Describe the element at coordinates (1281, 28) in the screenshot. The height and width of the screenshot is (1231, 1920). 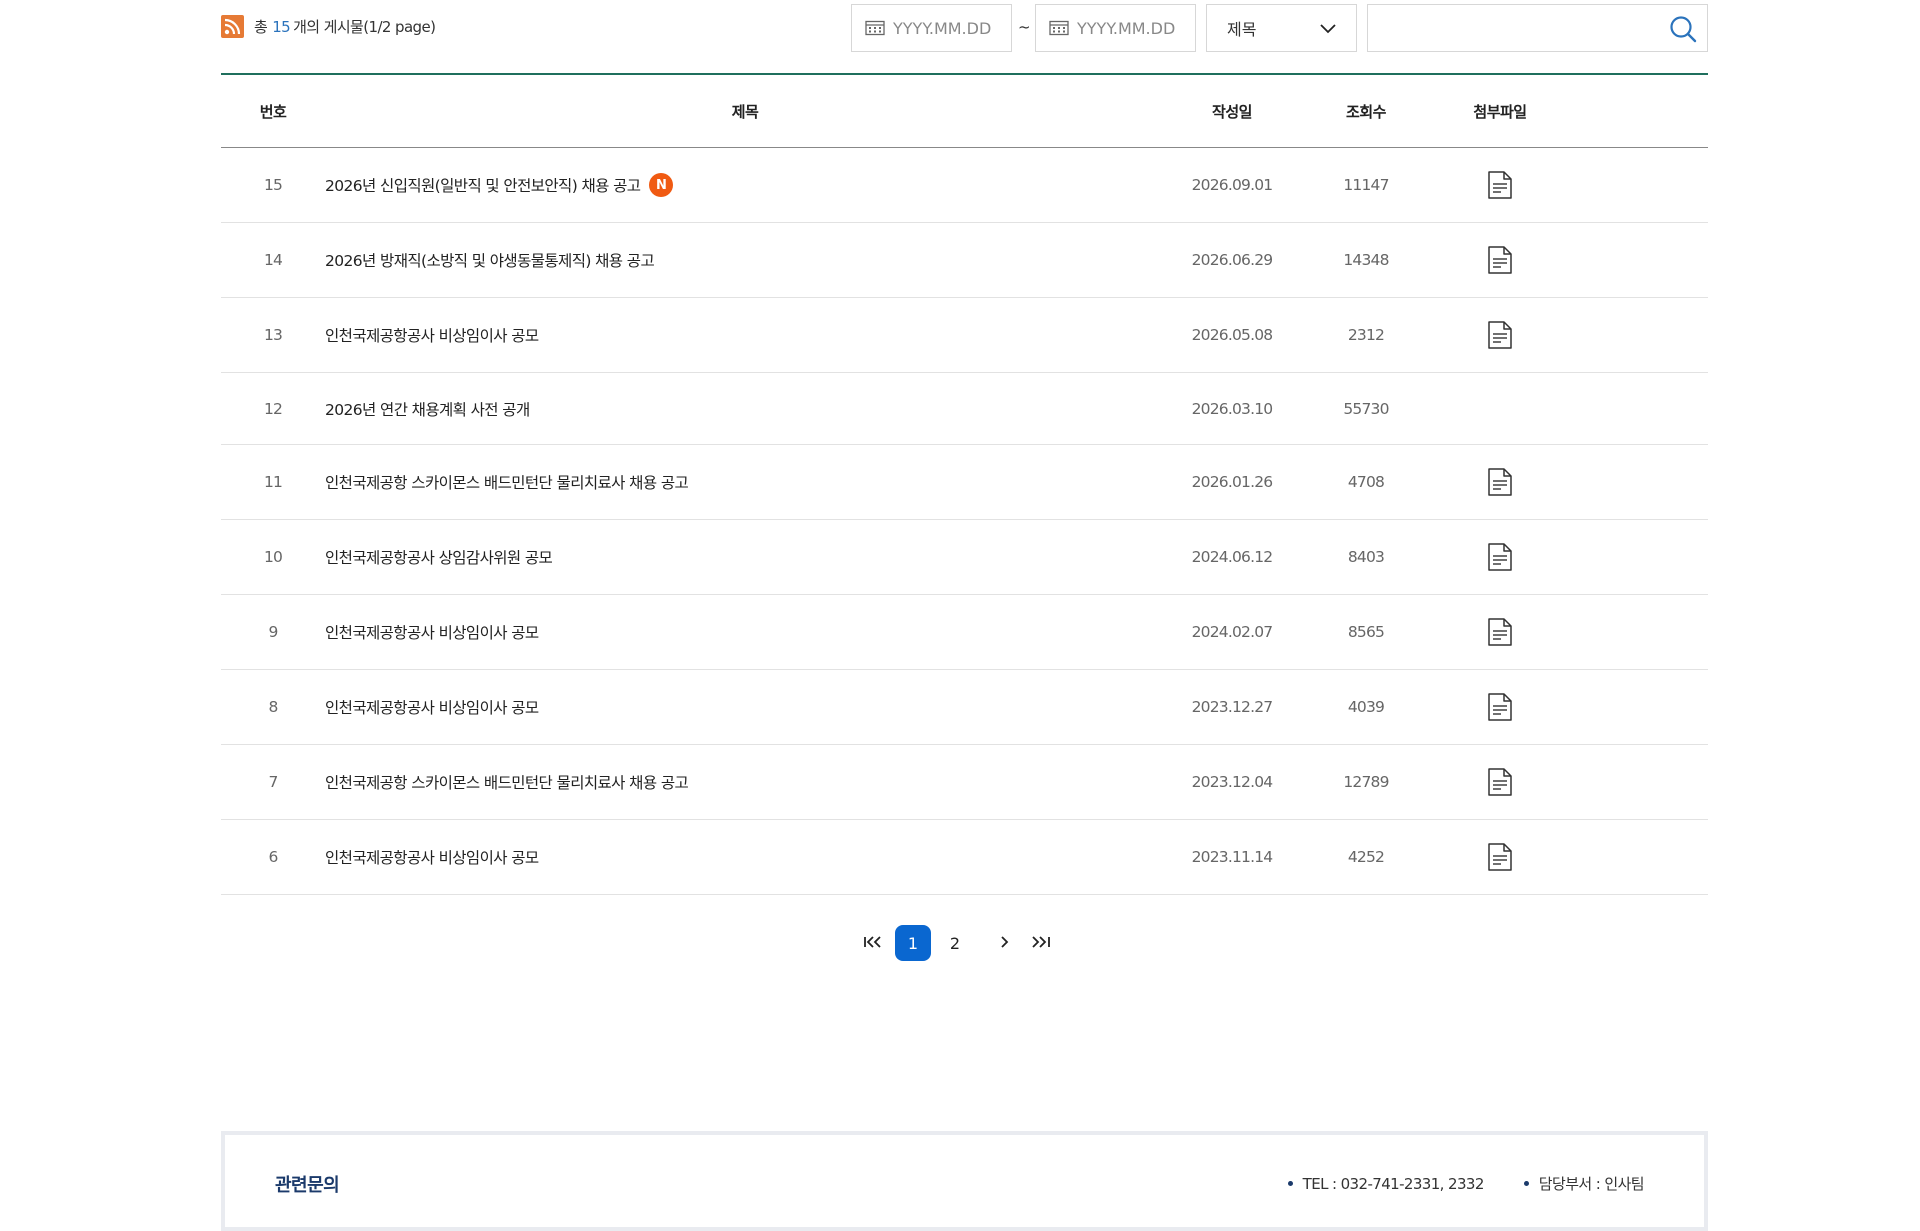
I see `search-field-select: 제목` at that location.